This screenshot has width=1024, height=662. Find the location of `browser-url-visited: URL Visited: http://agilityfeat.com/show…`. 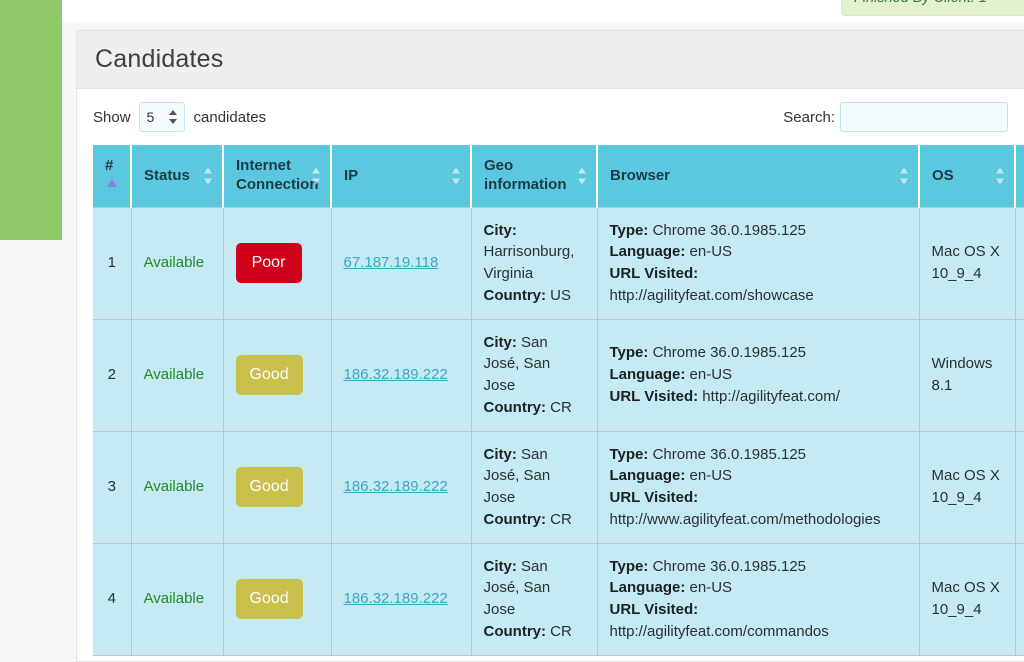

browser-url-visited: URL Visited: http://agilityfeat.com/show… is located at coordinates (711, 284).